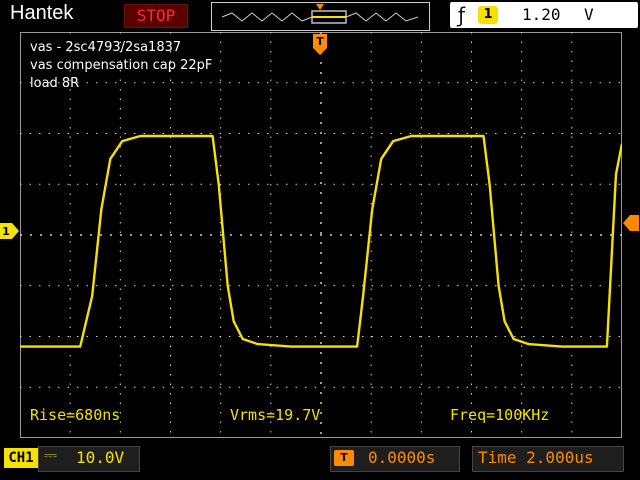  Describe the element at coordinates (589, 14) in the screenshot. I see `trigger-unit: V` at that location.